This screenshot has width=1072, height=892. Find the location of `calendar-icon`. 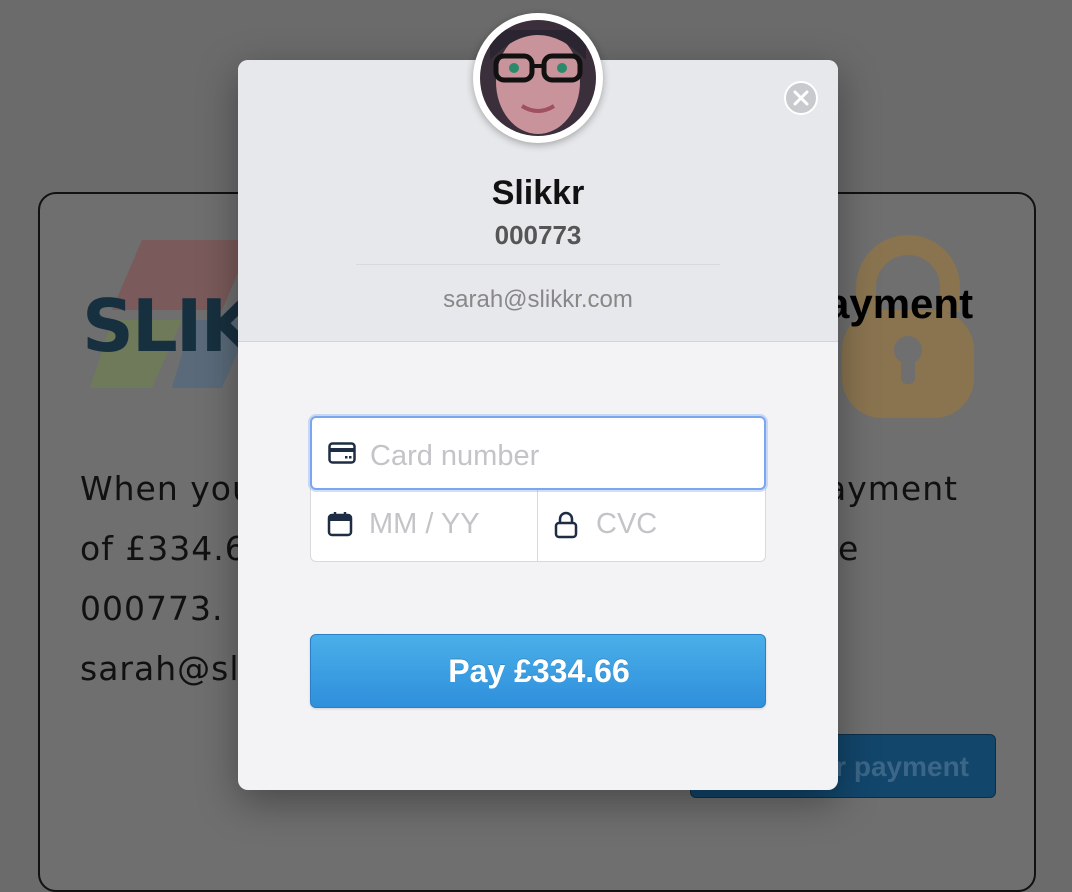

calendar-icon is located at coordinates (340, 524).